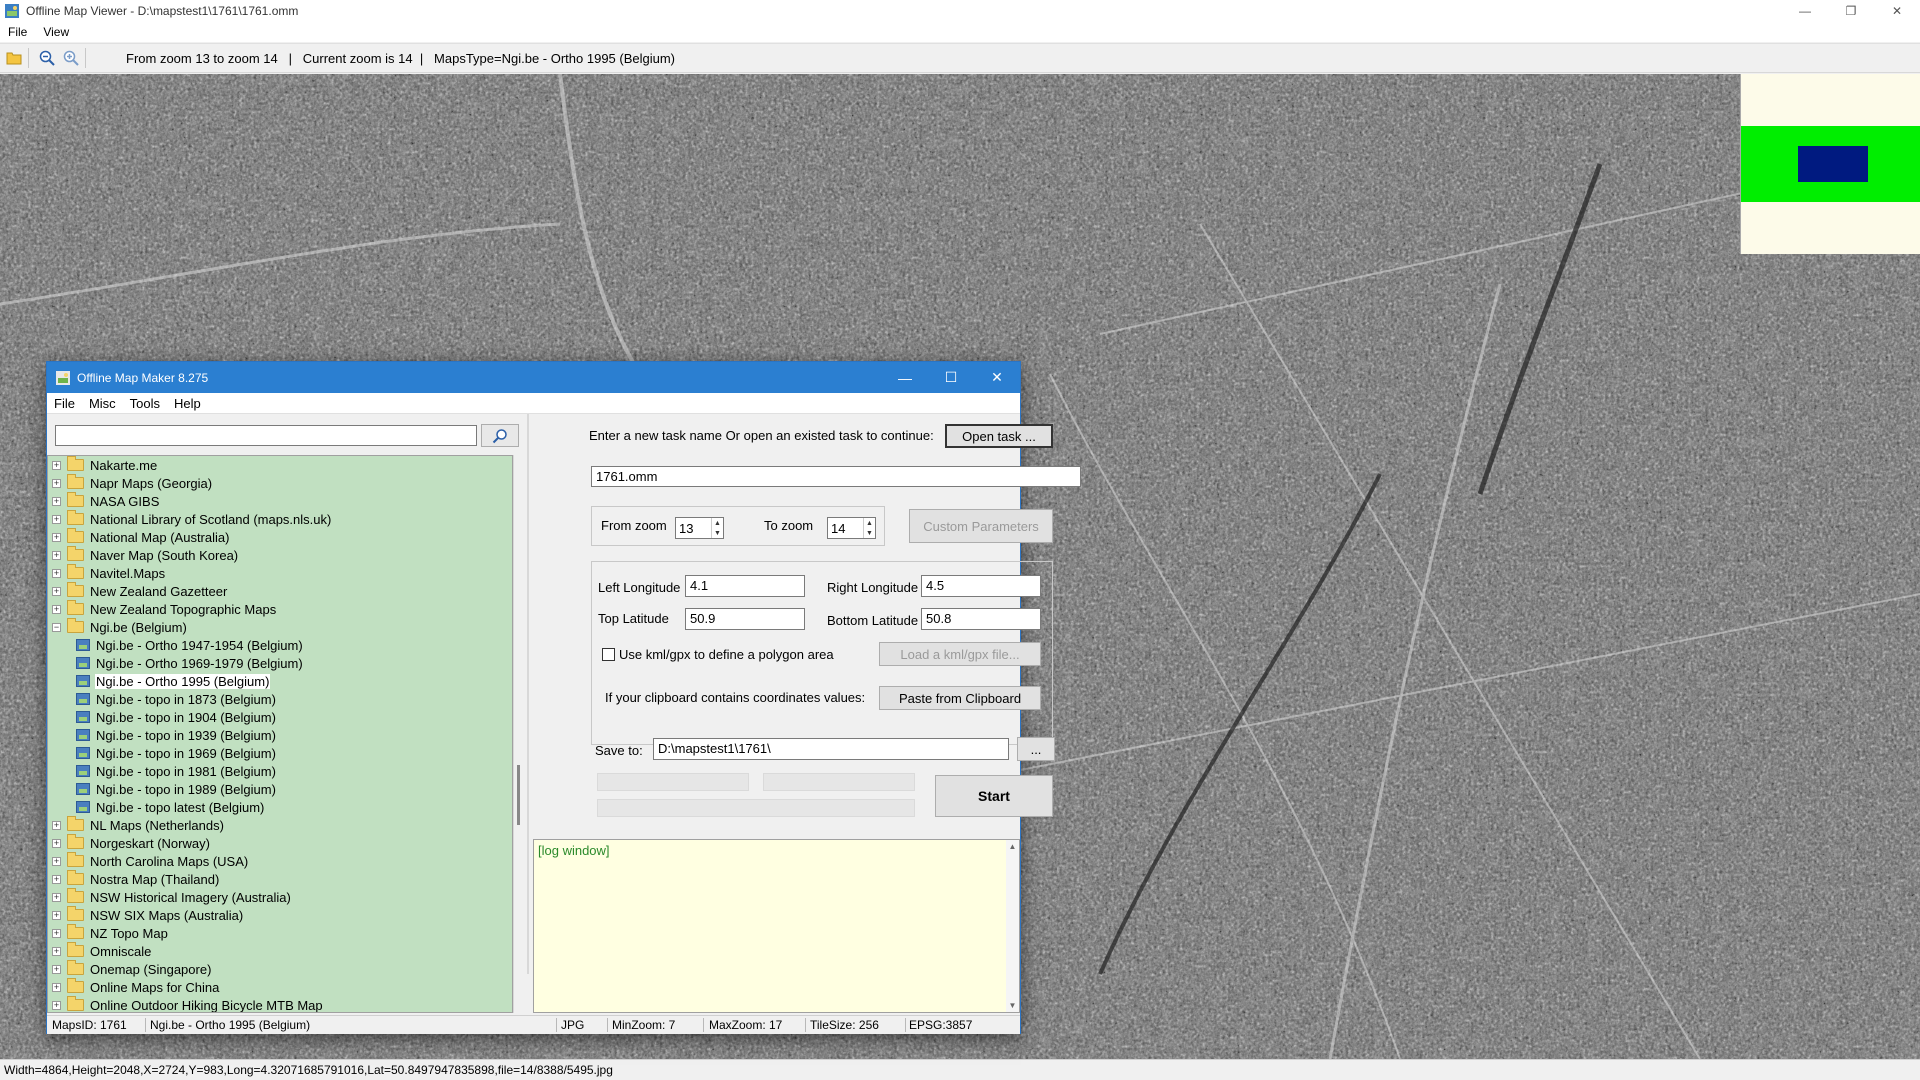 This screenshot has width=1920, height=1080. Describe the element at coordinates (280, 753) in the screenshot. I see `tree-map-item: Ngi.be - topo in 1969 (Belgium)` at that location.